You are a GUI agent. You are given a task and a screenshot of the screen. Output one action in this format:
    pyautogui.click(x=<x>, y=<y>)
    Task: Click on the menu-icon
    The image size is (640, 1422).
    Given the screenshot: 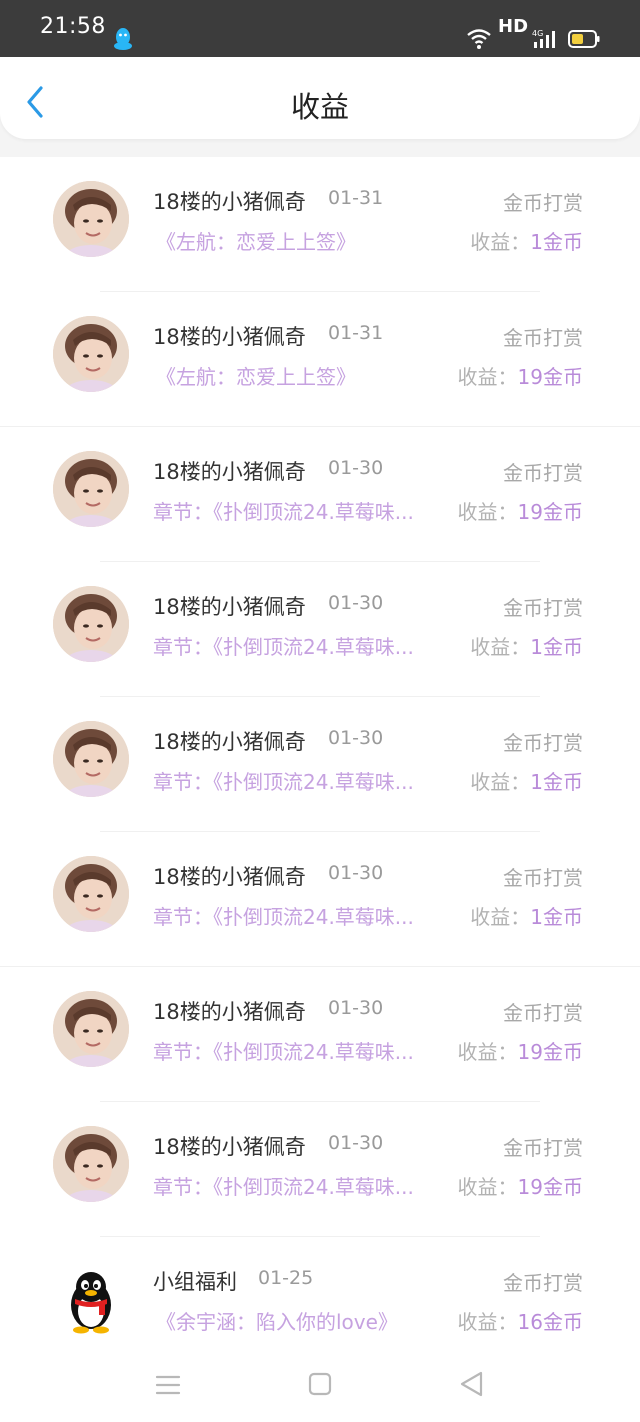 What is the action you would take?
    pyautogui.click(x=168, y=1385)
    